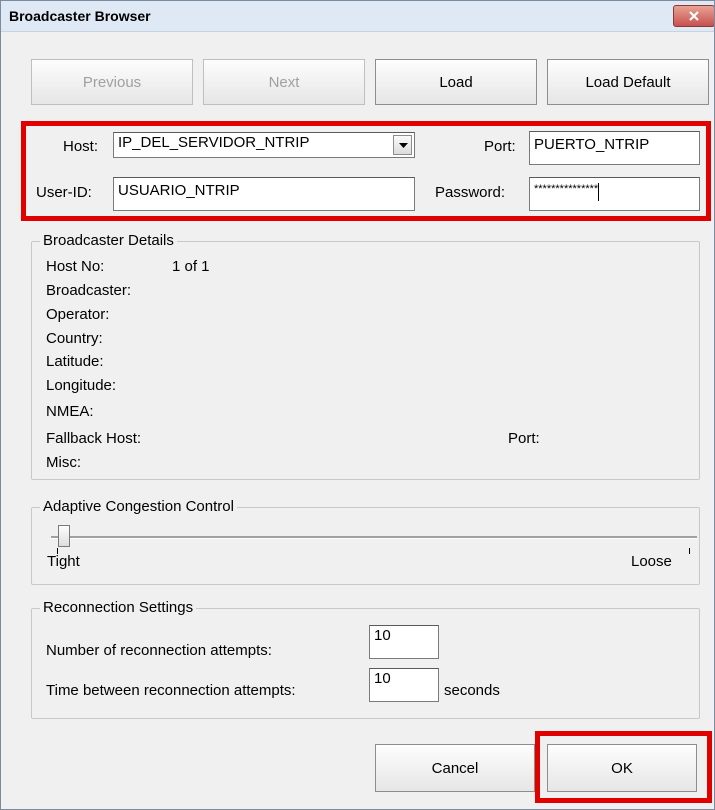 The width and height of the screenshot is (715, 810). What do you see at coordinates (214, 142) in the screenshot?
I see `host-value: IP_DEL_SERVIDOR_NTRIP` at bounding box center [214, 142].